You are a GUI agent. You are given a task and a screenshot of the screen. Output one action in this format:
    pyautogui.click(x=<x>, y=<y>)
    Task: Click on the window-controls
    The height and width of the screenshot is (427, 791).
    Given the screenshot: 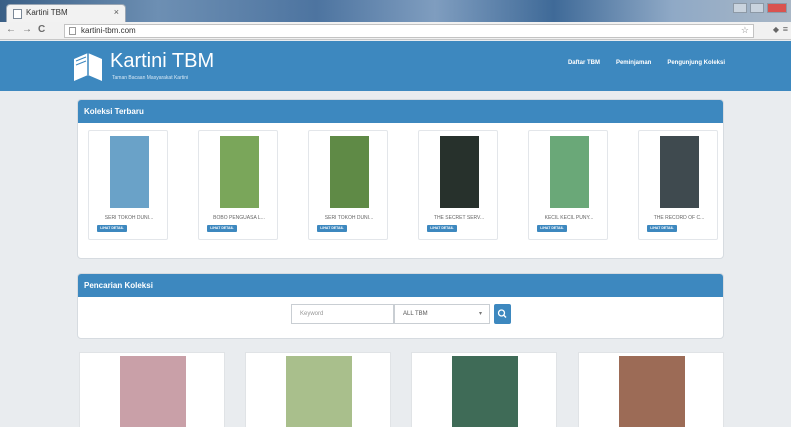 What is the action you would take?
    pyautogui.click(x=760, y=8)
    